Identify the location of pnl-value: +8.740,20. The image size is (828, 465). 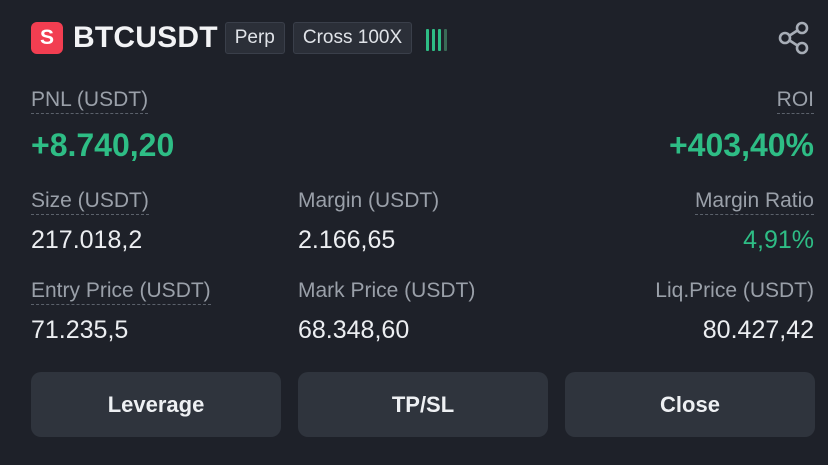
(103, 145).